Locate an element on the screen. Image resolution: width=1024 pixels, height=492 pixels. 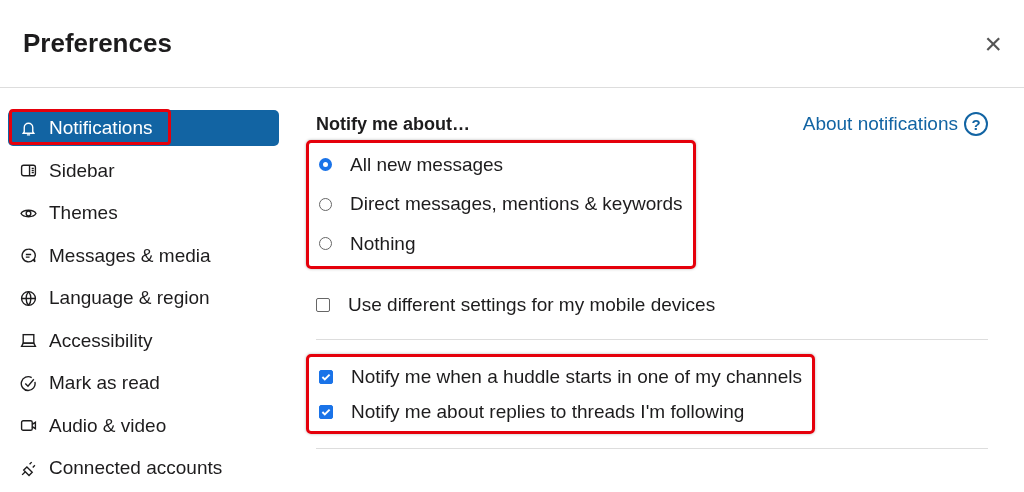
message-icon is located at coordinates (28, 255).